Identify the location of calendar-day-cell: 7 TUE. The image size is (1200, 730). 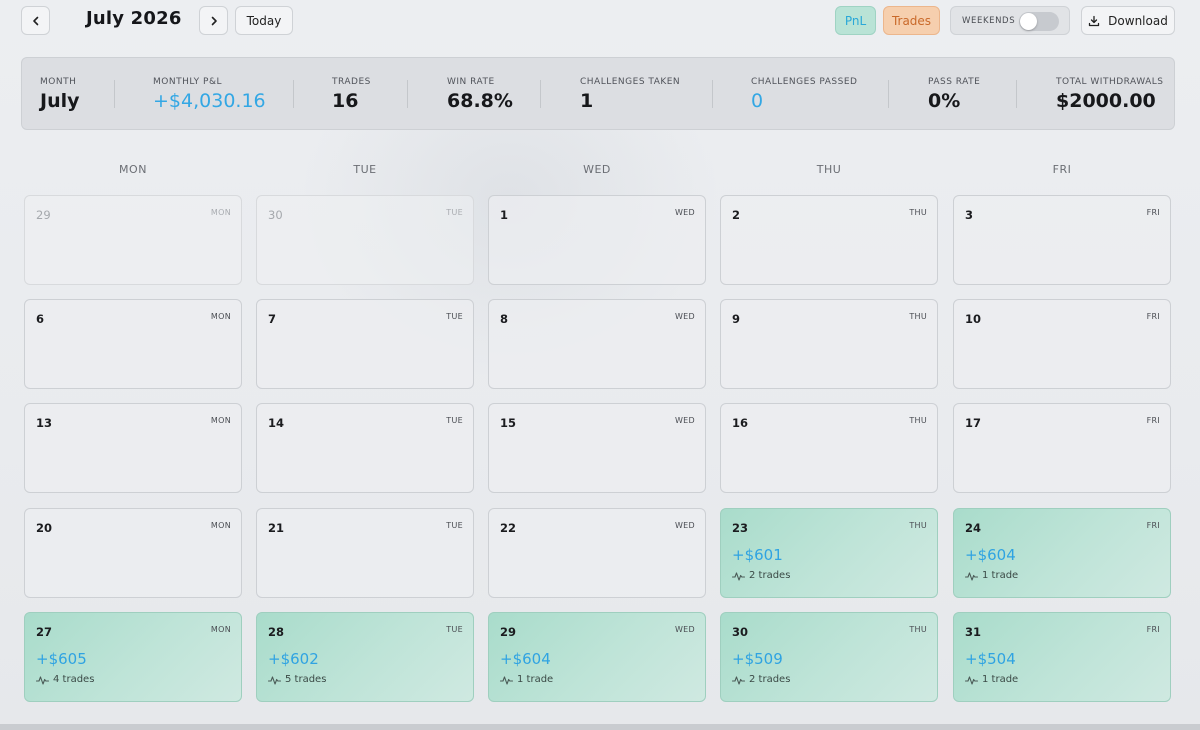
(365, 344).